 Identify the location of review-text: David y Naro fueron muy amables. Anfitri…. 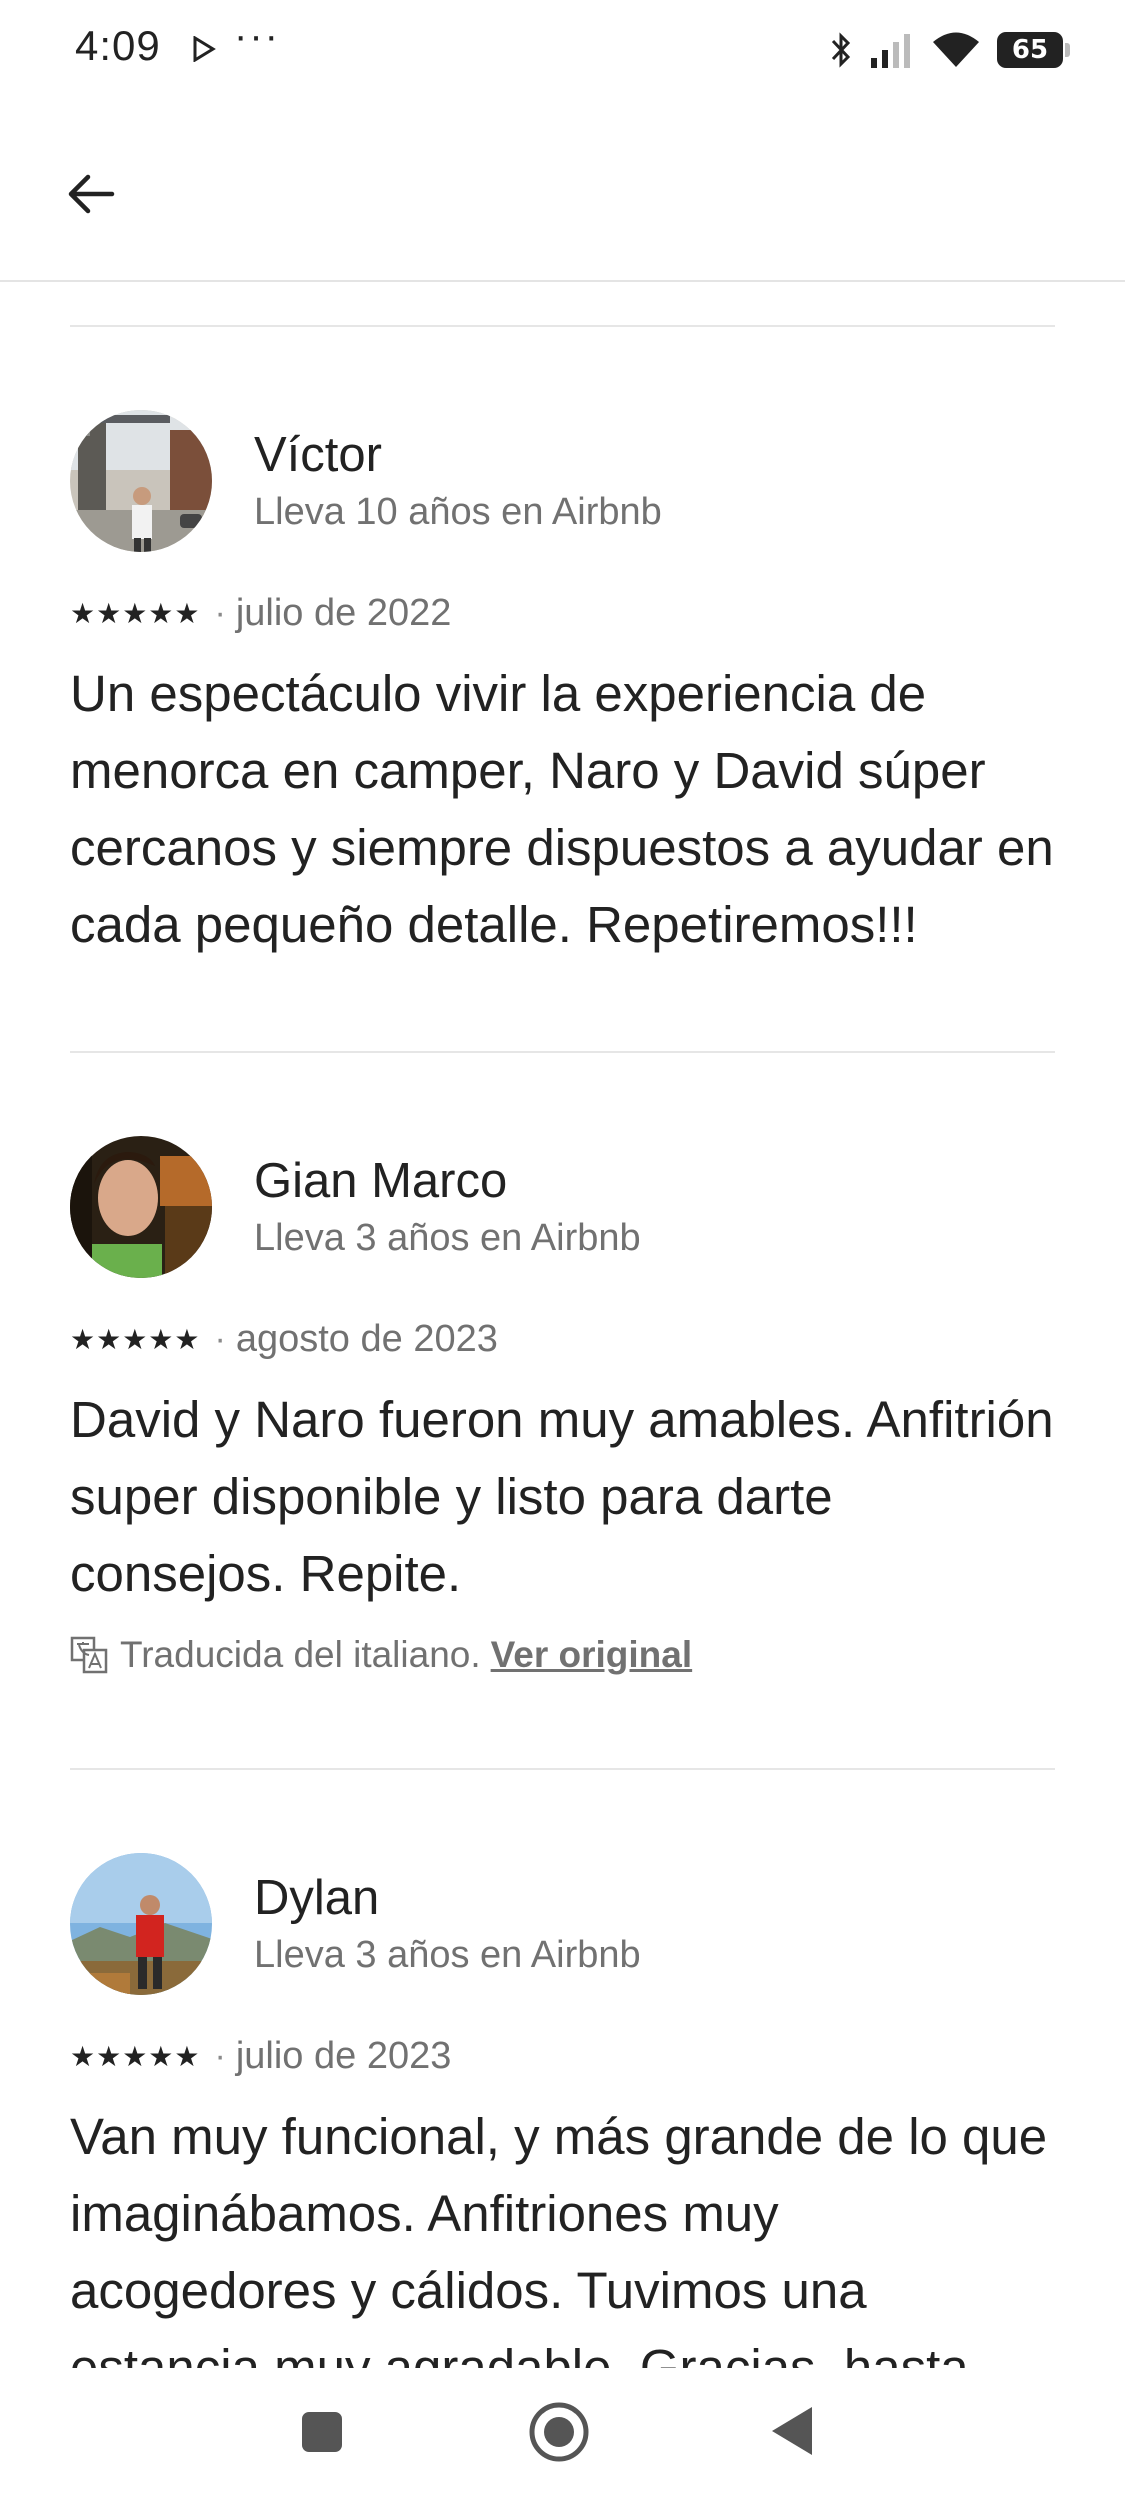
(562, 1496).